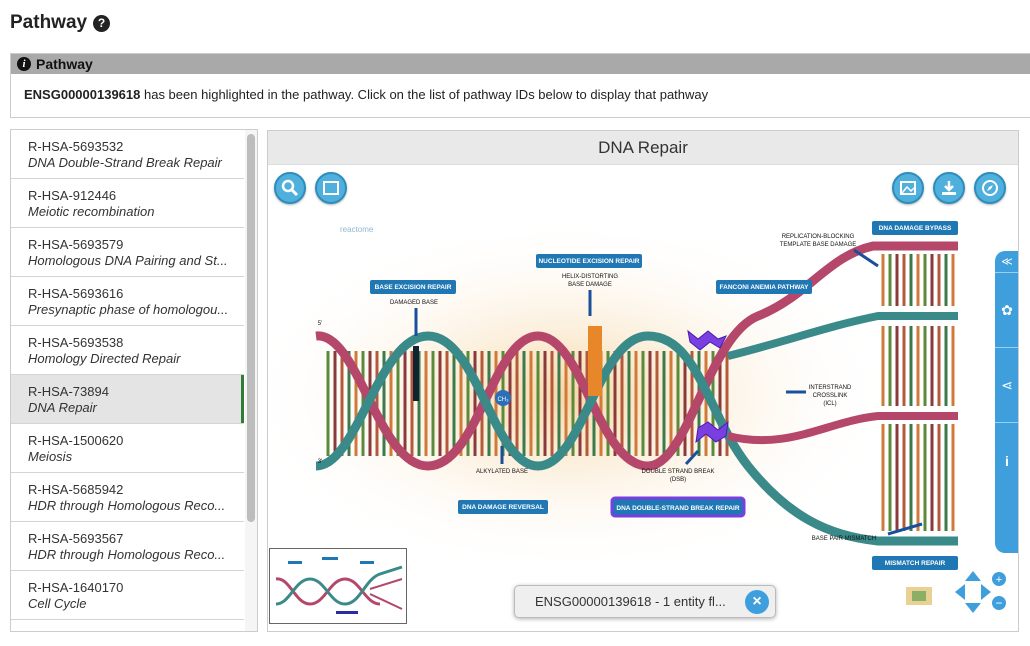  Describe the element at coordinates (62, 407) in the screenshot. I see `pathway-name: DNA Repair` at that location.